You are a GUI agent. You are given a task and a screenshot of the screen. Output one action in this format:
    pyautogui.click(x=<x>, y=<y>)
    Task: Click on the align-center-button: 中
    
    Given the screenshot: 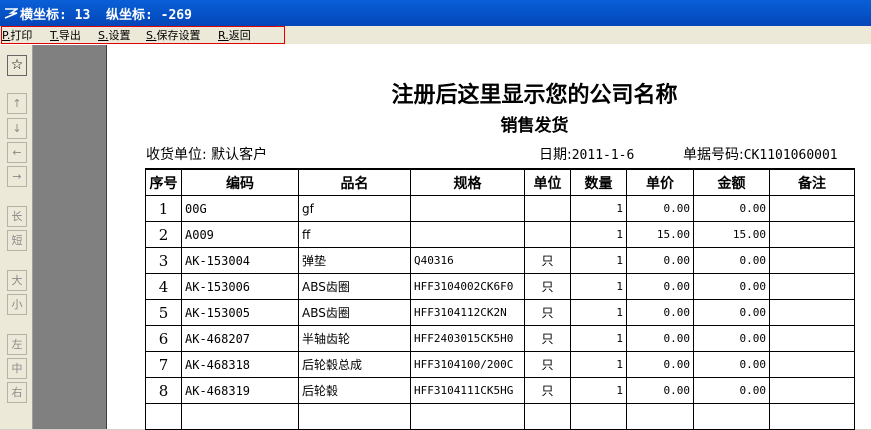 What is the action you would take?
    pyautogui.click(x=17, y=368)
    